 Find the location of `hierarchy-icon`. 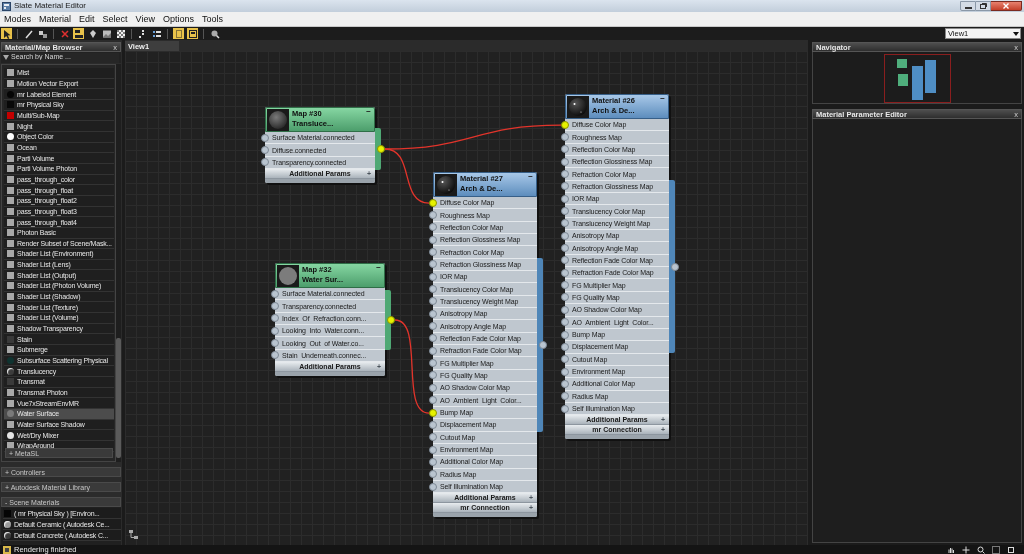

hierarchy-icon is located at coordinates (133, 534).